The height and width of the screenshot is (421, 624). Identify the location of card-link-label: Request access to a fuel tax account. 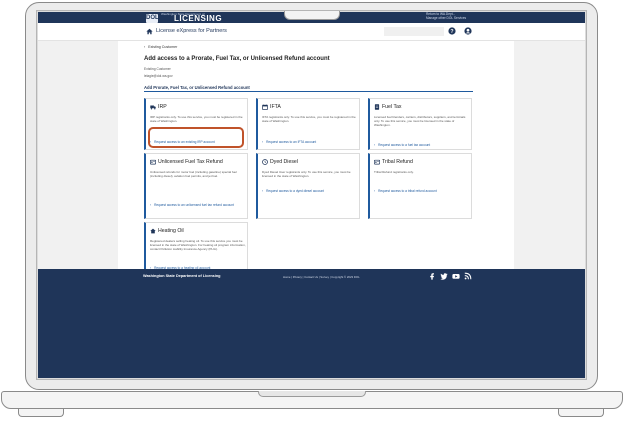
(404, 145).